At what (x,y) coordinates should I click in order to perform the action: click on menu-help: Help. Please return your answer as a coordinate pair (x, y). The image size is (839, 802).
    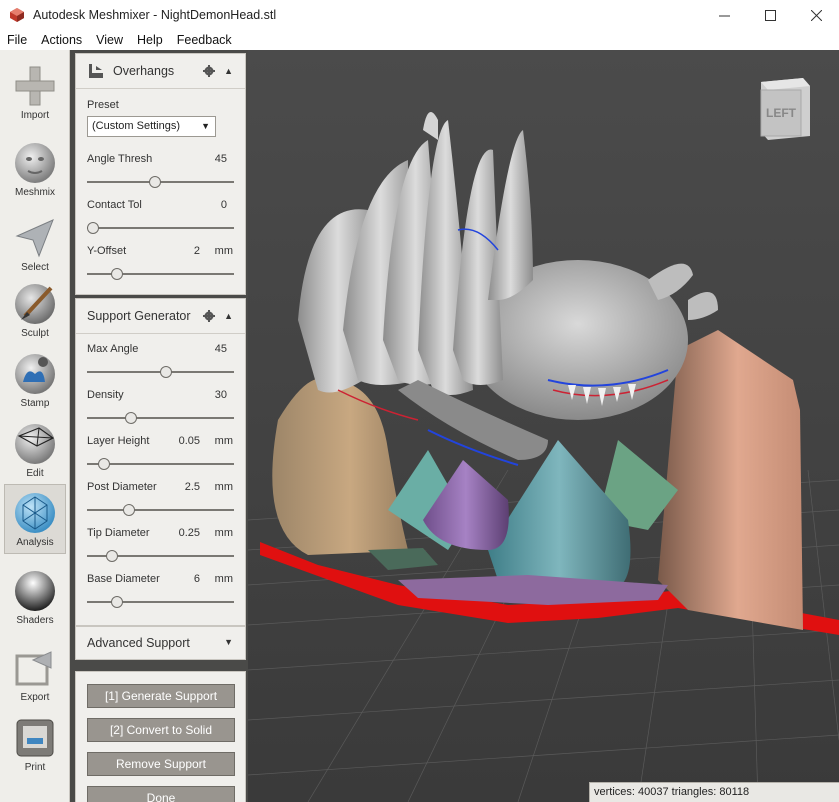
    Looking at the image, I should click on (150, 40).